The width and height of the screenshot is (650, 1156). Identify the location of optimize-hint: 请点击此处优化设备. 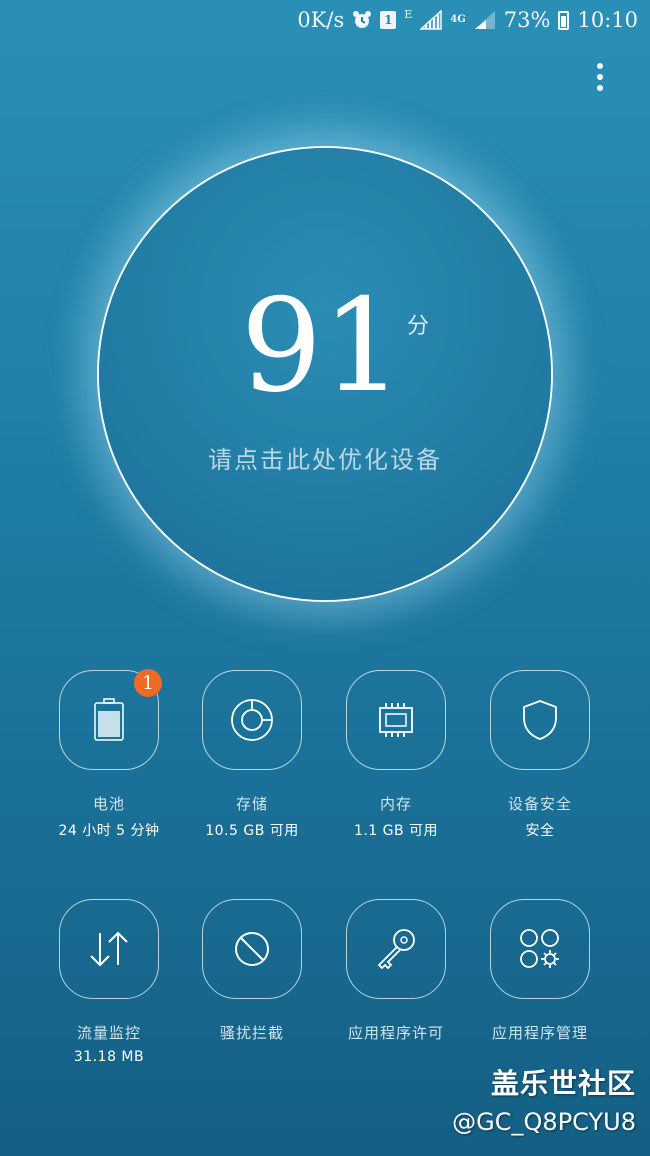
(325, 460).